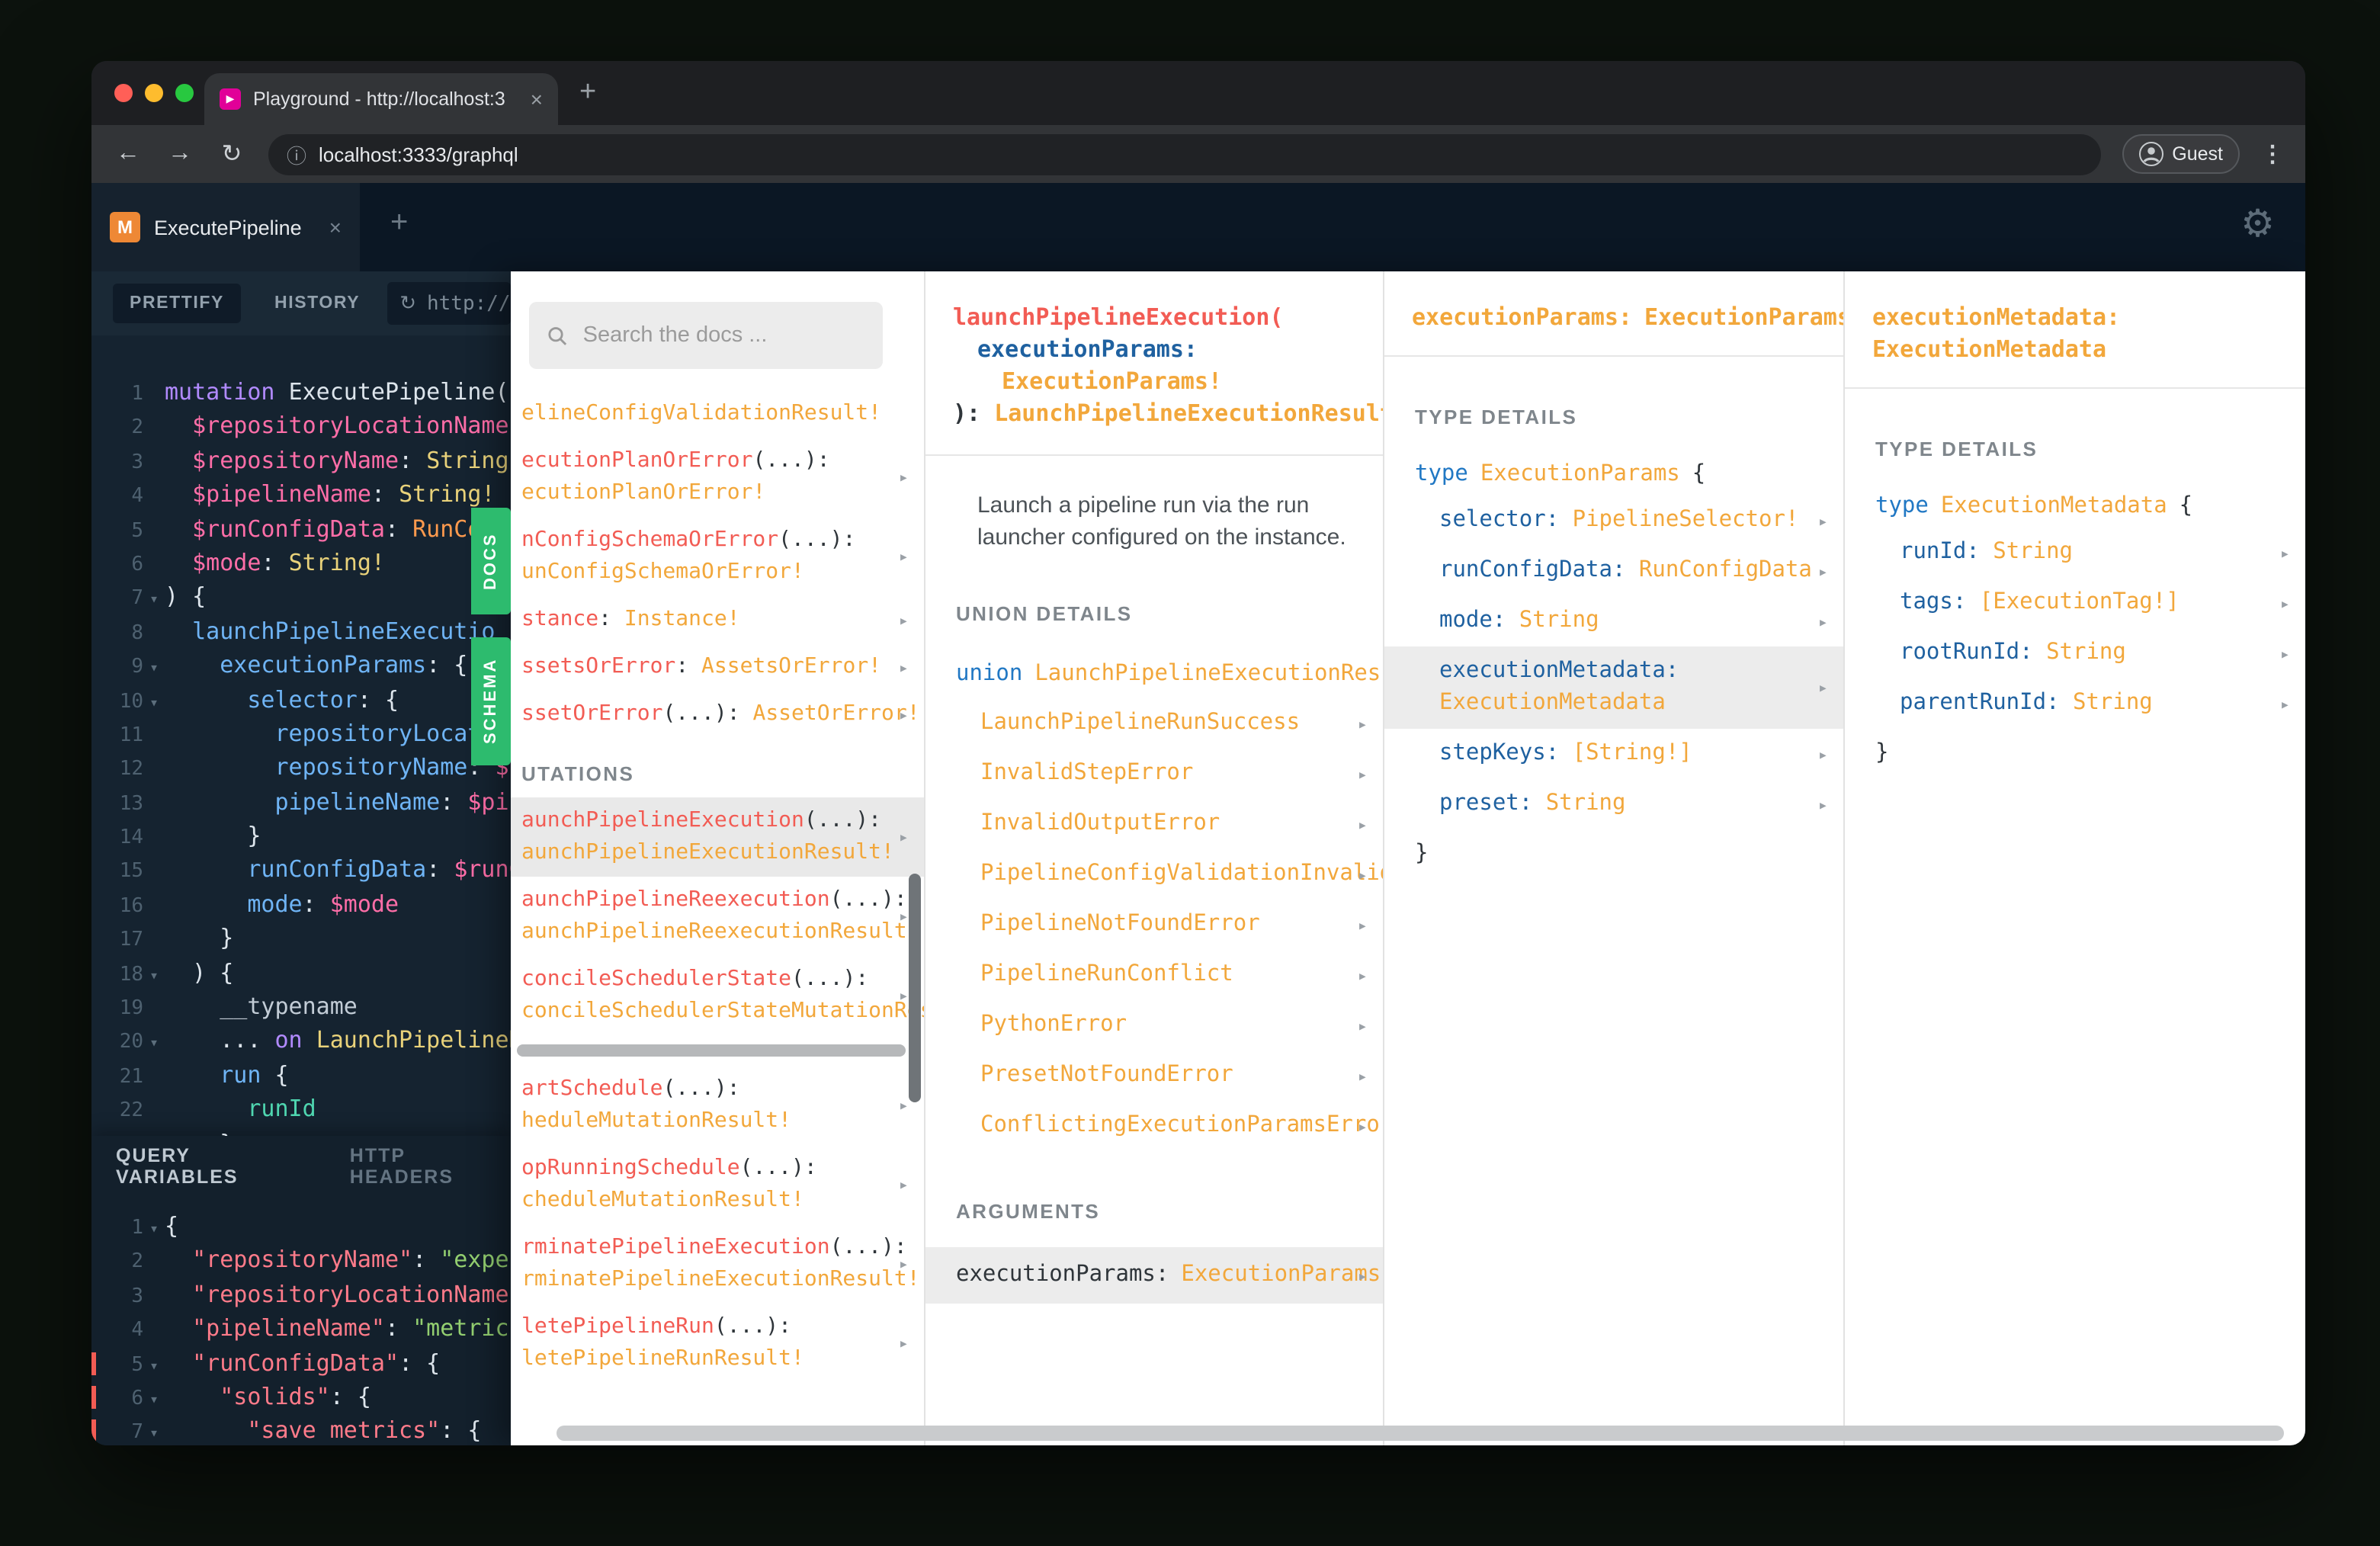  What do you see at coordinates (176, 938) in the screenshot?
I see `code-line: 17 }` at bounding box center [176, 938].